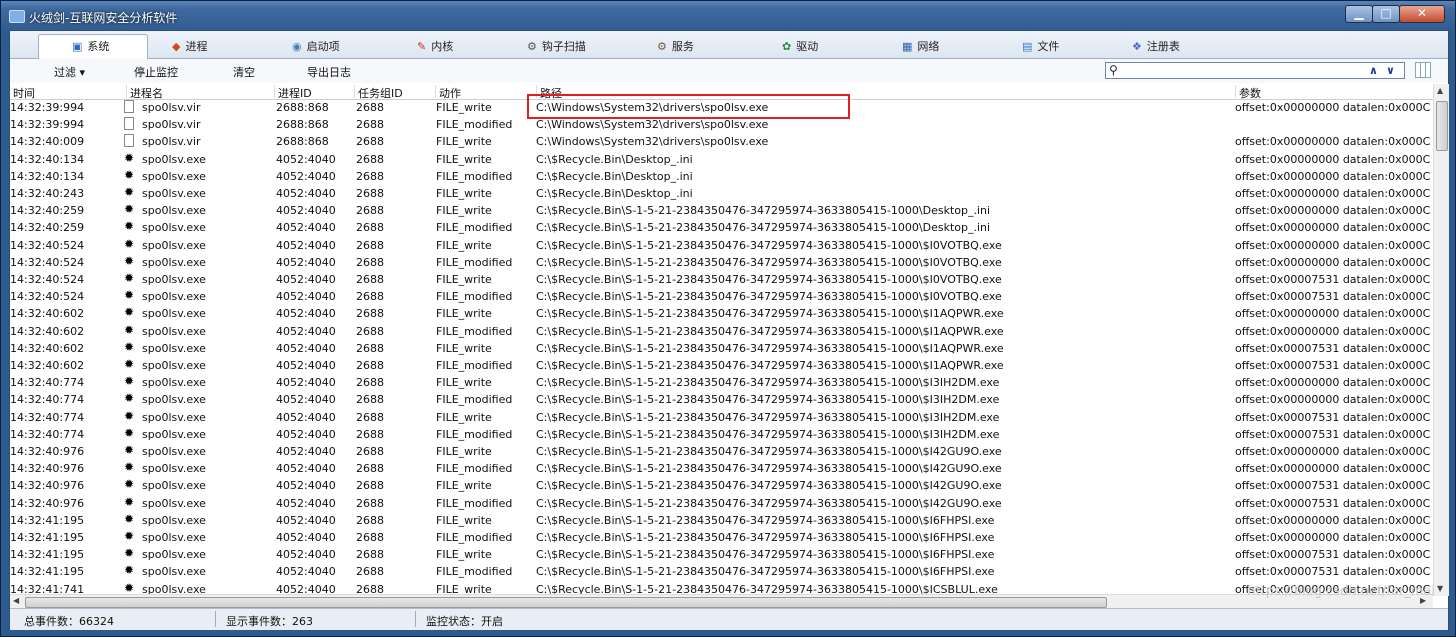  I want to click on close-button: ✕, so click(1422, 14).